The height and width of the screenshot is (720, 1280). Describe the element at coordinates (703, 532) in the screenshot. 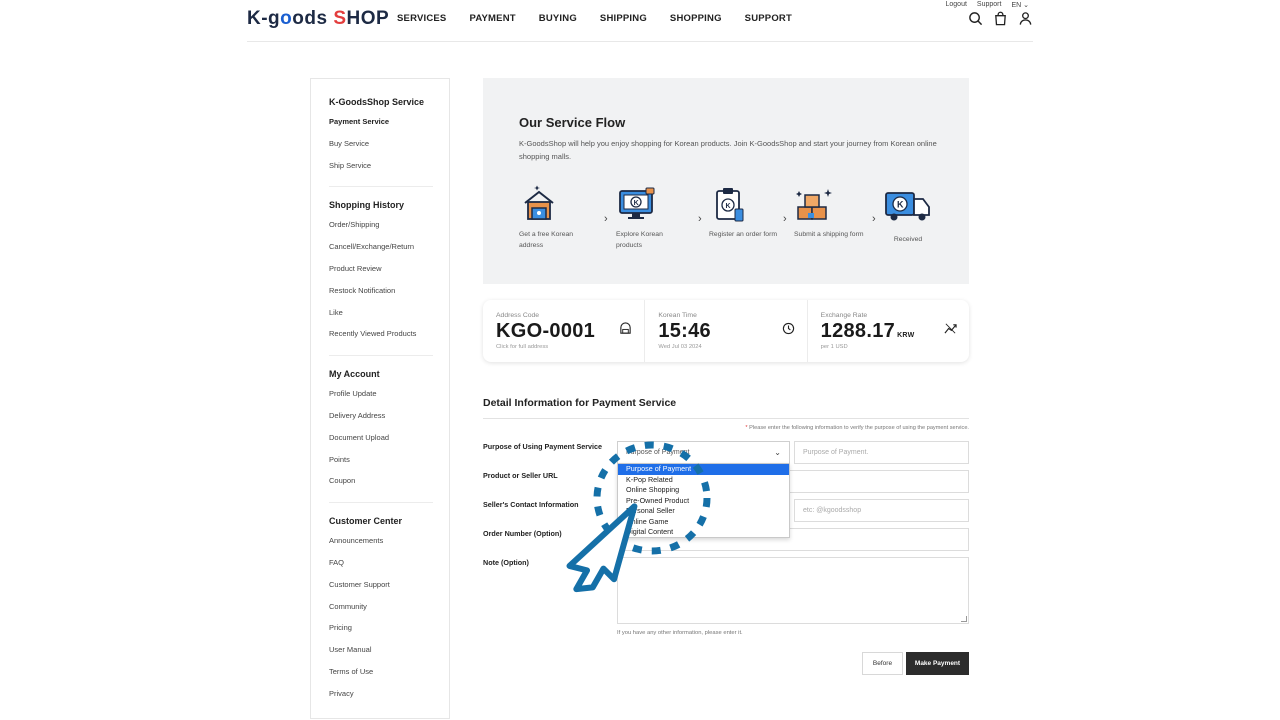

I see `dropdown-option: Digital Content` at that location.